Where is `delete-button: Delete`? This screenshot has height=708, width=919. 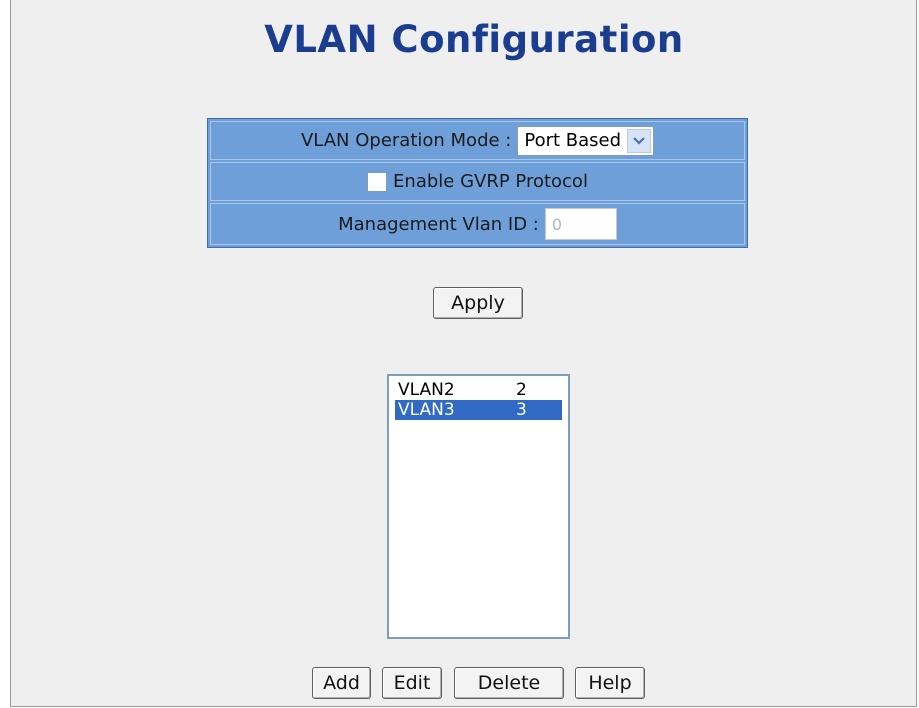 delete-button: Delete is located at coordinates (509, 683).